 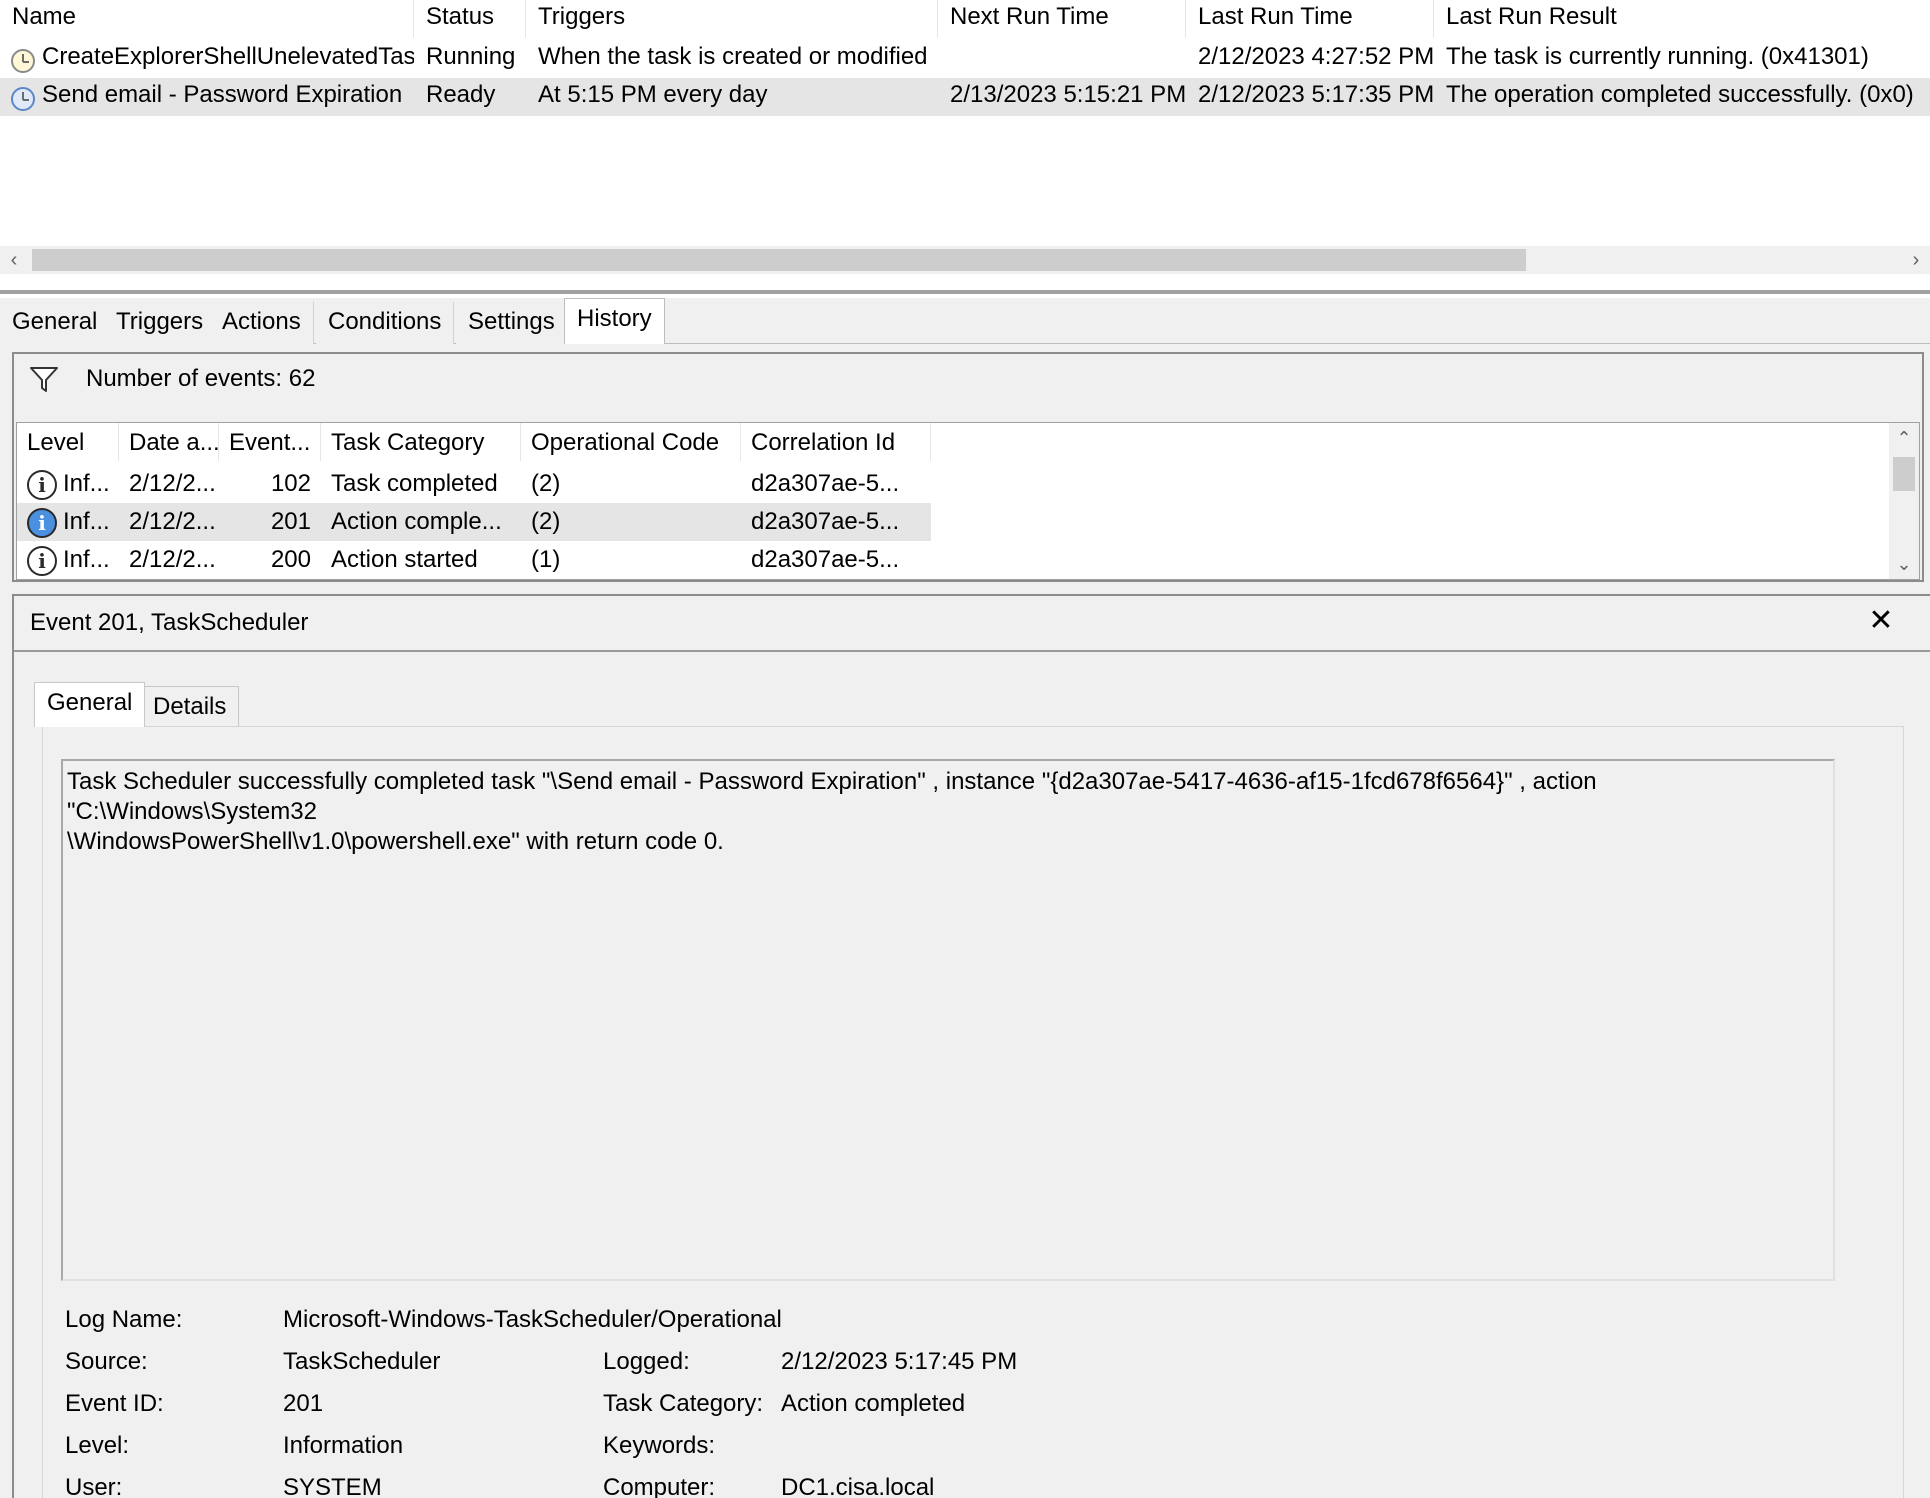 What do you see at coordinates (90, 704) in the screenshot?
I see `tab-event-general: General` at bounding box center [90, 704].